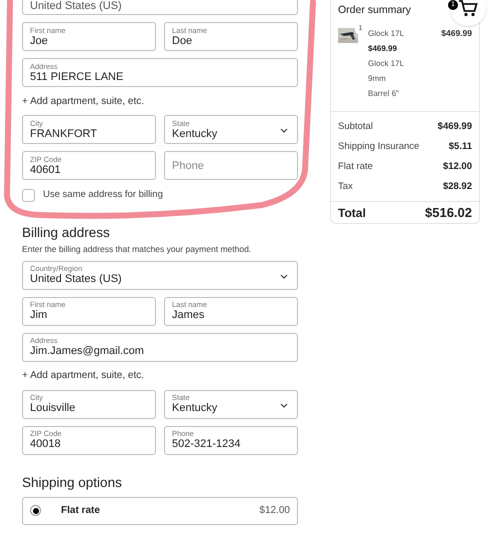 The width and height of the screenshot is (500, 535). I want to click on cart-icon, so click(468, 8).